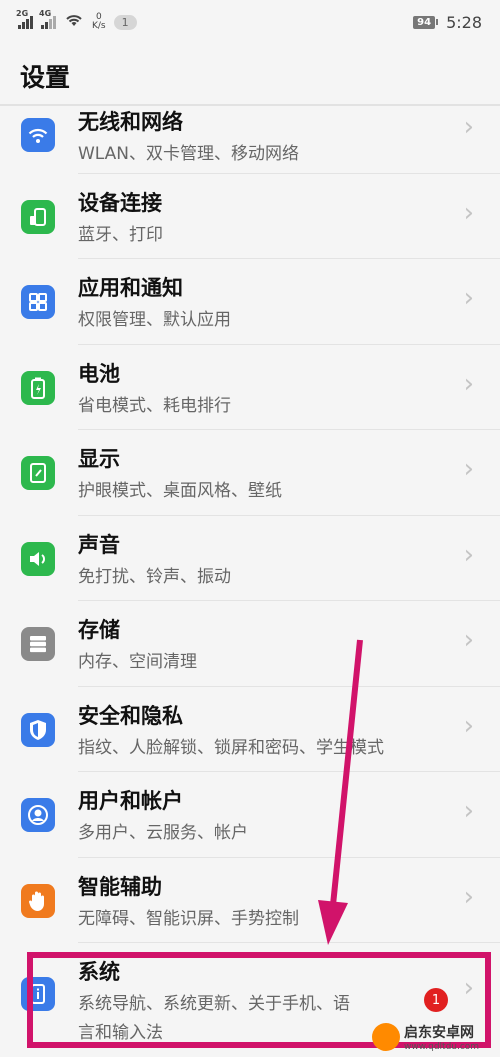  What do you see at coordinates (439, 1033) in the screenshot?
I see `watermark-name: 启东安卓网` at bounding box center [439, 1033].